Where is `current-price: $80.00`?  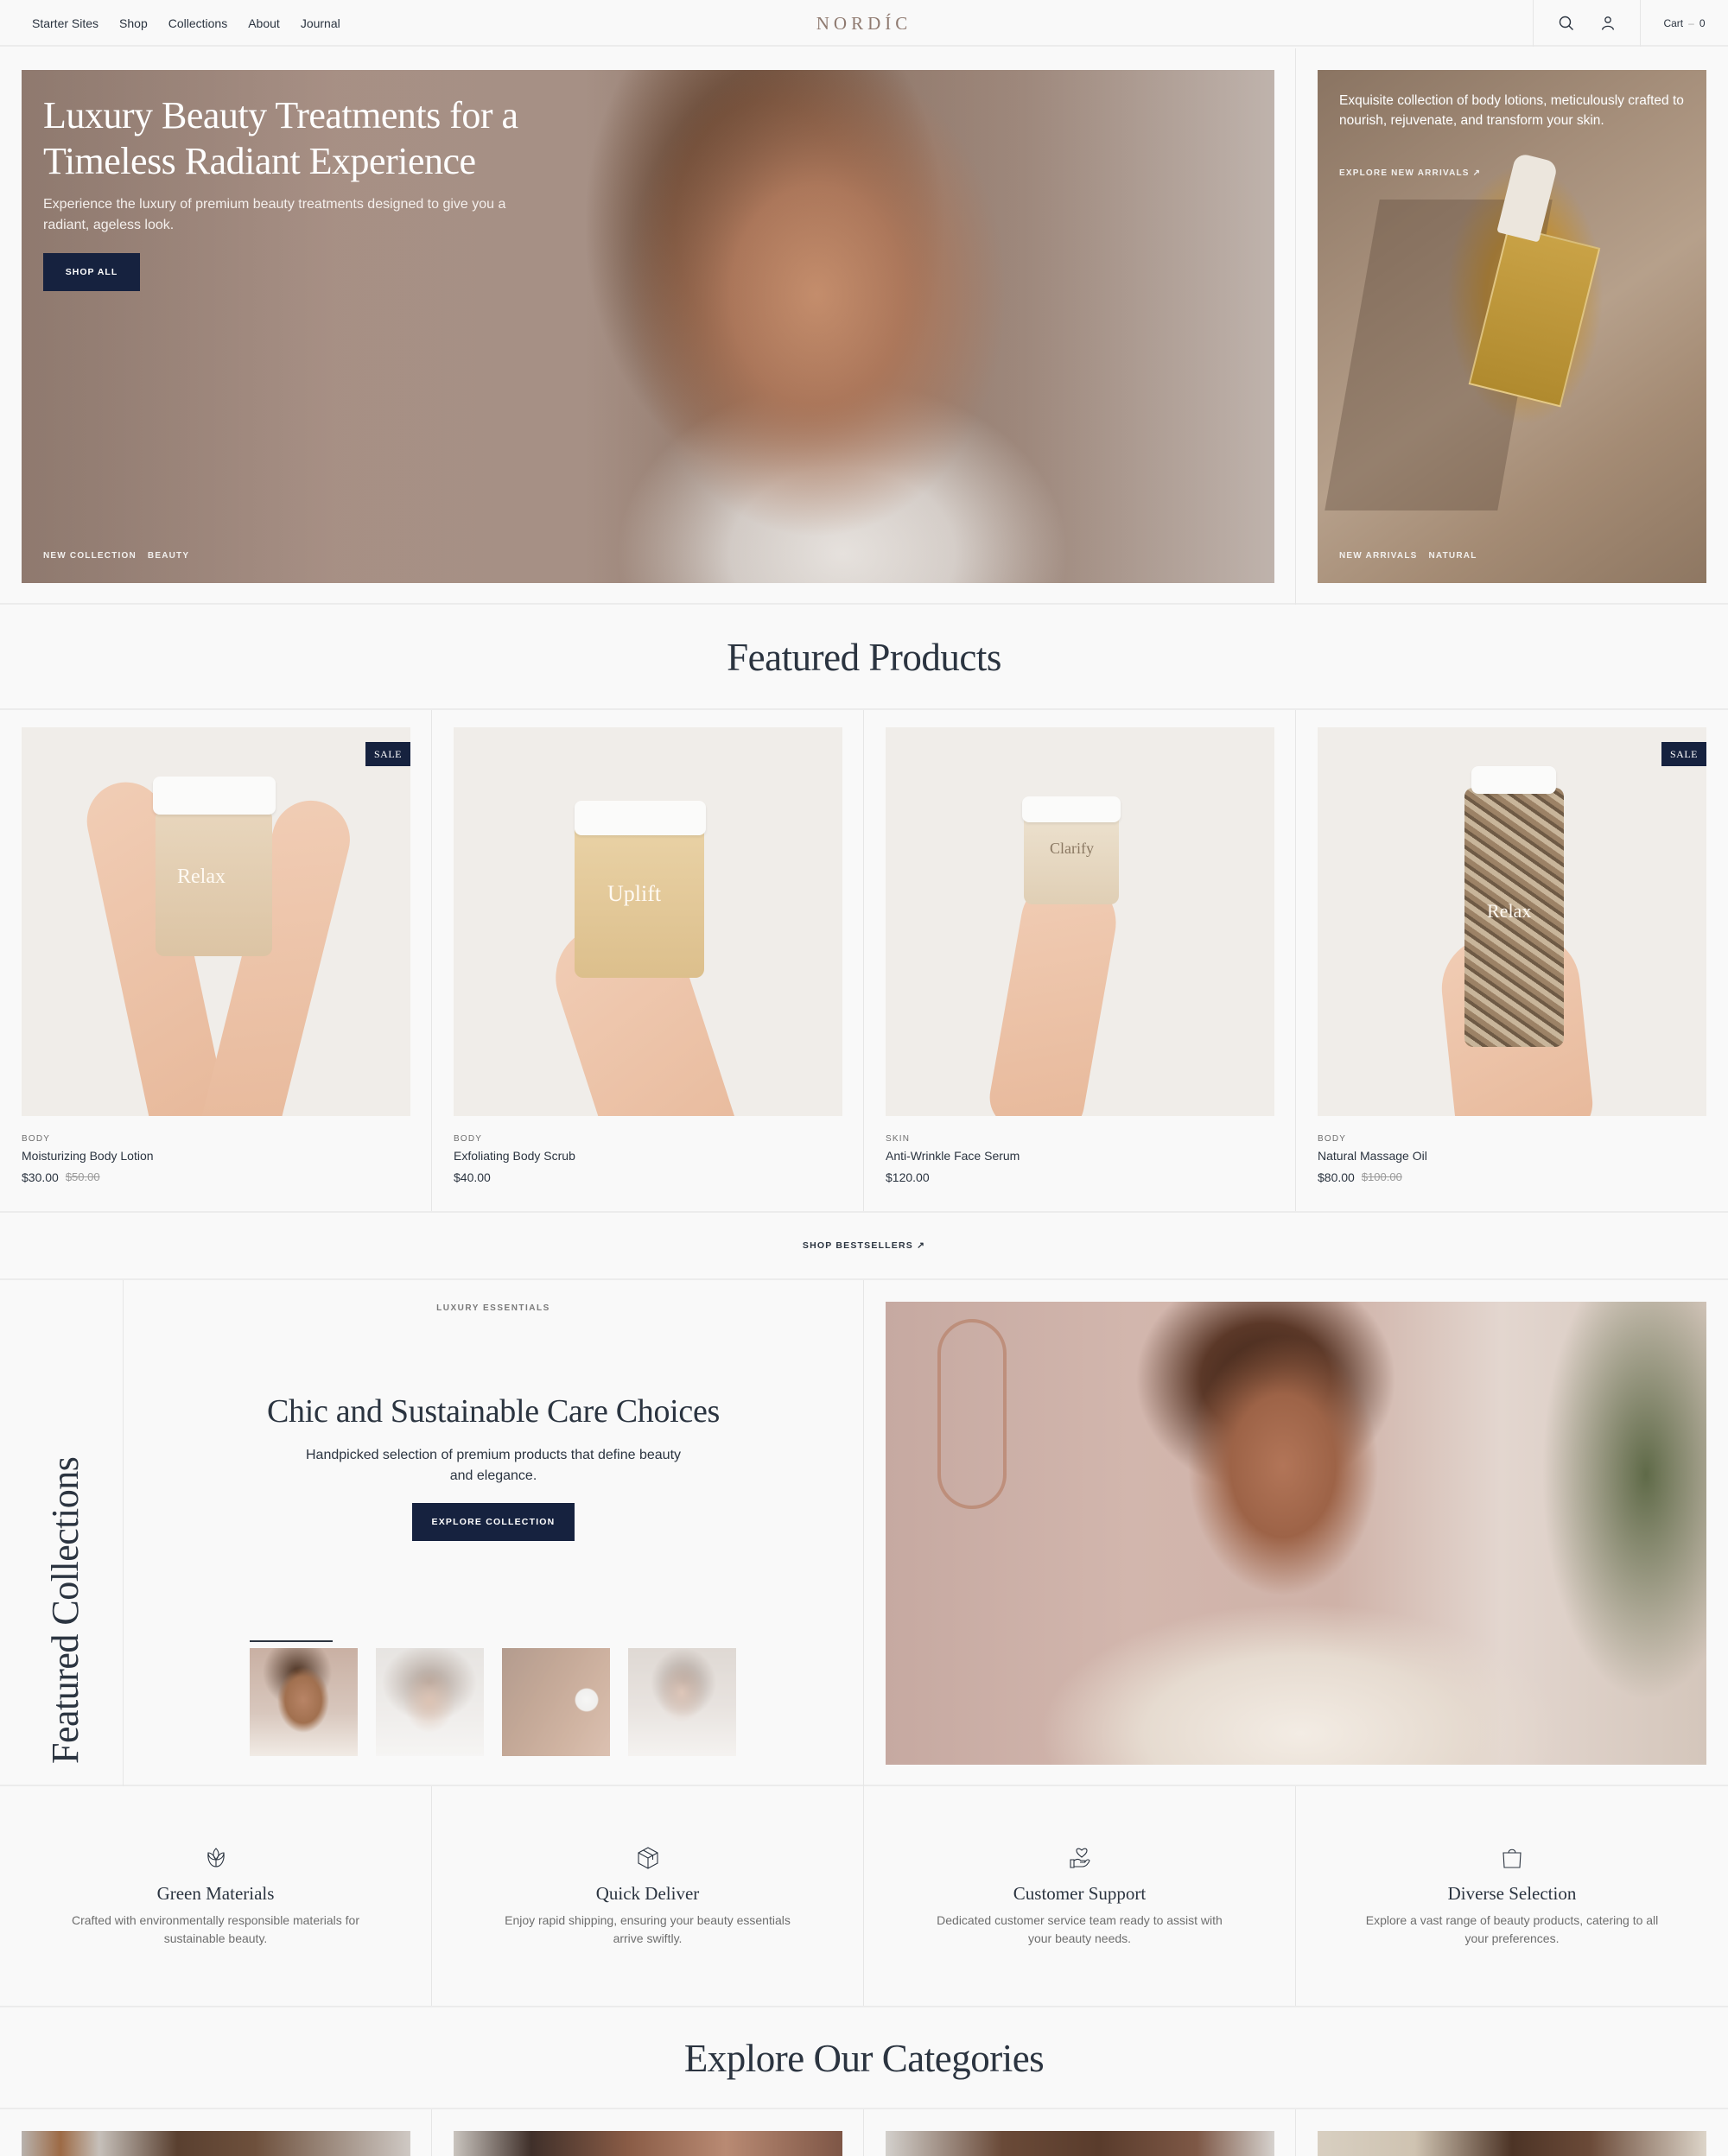 current-price: $80.00 is located at coordinates (1336, 1177).